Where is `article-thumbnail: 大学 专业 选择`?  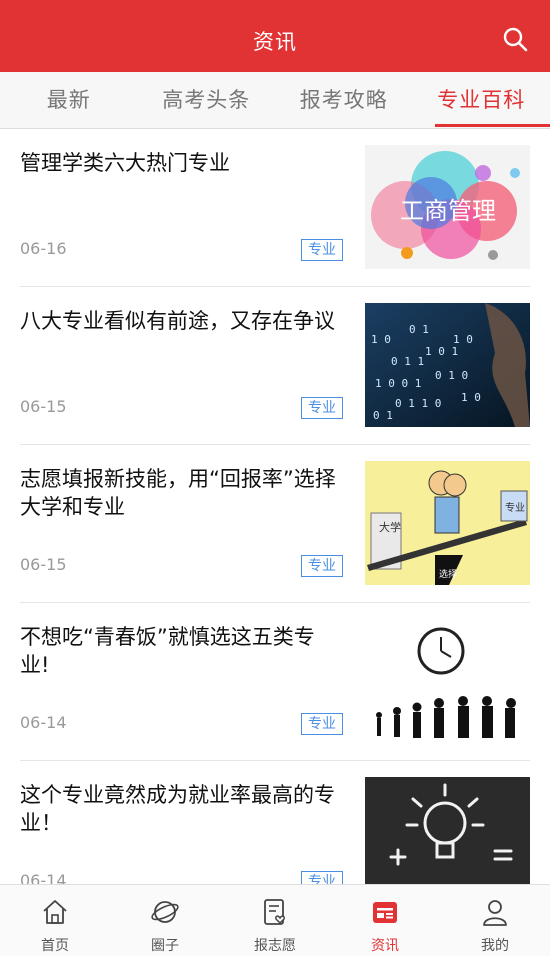
article-thumbnail: 大学 专业 选择 is located at coordinates (447, 523).